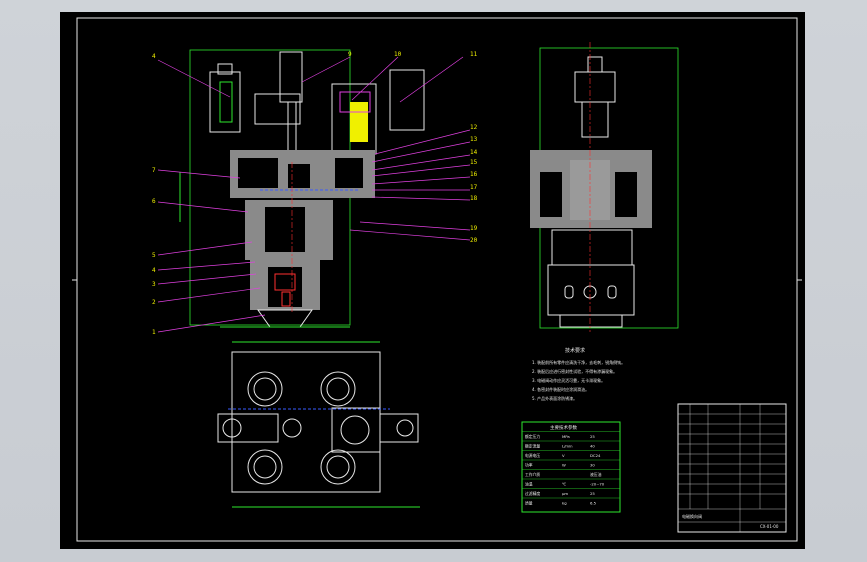  Describe the element at coordinates (532, 474) in the screenshot. I see `param-cell: 工作介质` at that location.